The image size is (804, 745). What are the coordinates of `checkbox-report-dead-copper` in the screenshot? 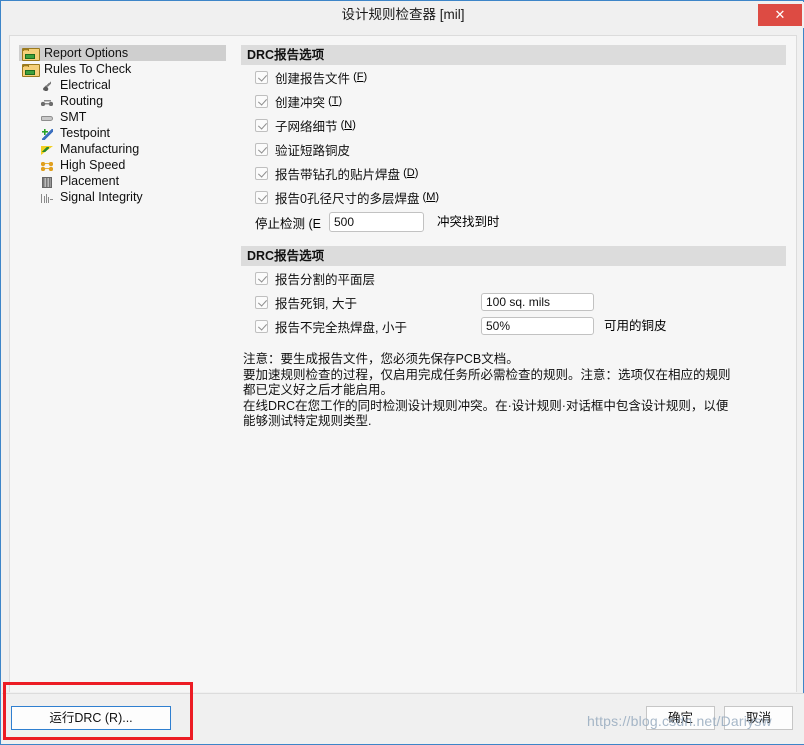 It's located at (261, 302).